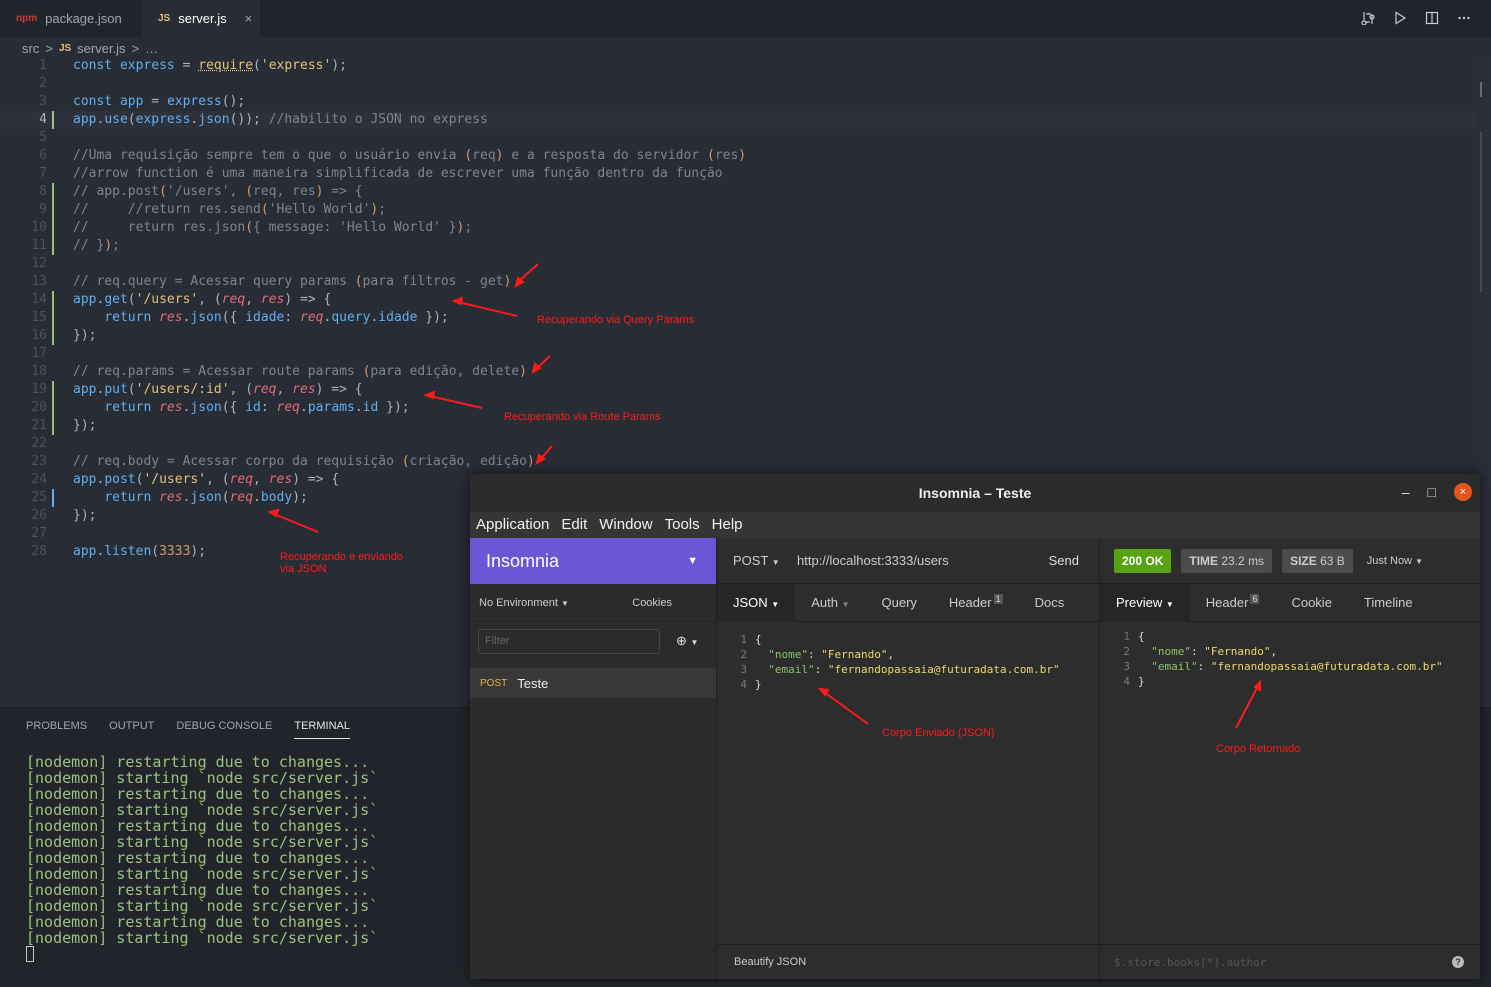 Image resolution: width=1491 pixels, height=987 pixels. I want to click on code-line: 14 app.get('/users', (req, res) => {, so click(739, 300).